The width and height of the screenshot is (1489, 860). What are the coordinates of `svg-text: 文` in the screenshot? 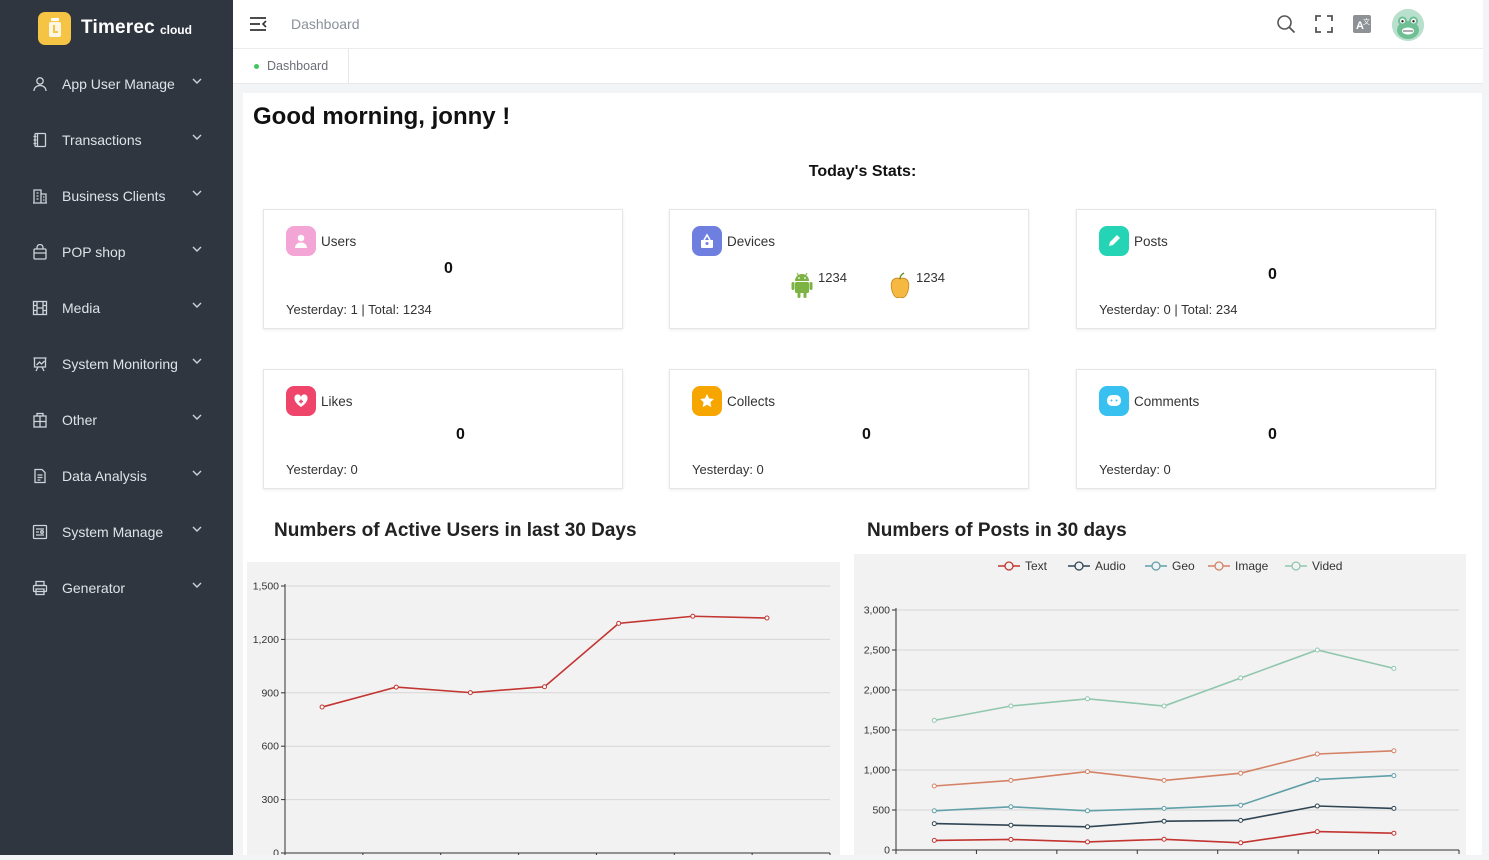 It's located at (1366, 21).